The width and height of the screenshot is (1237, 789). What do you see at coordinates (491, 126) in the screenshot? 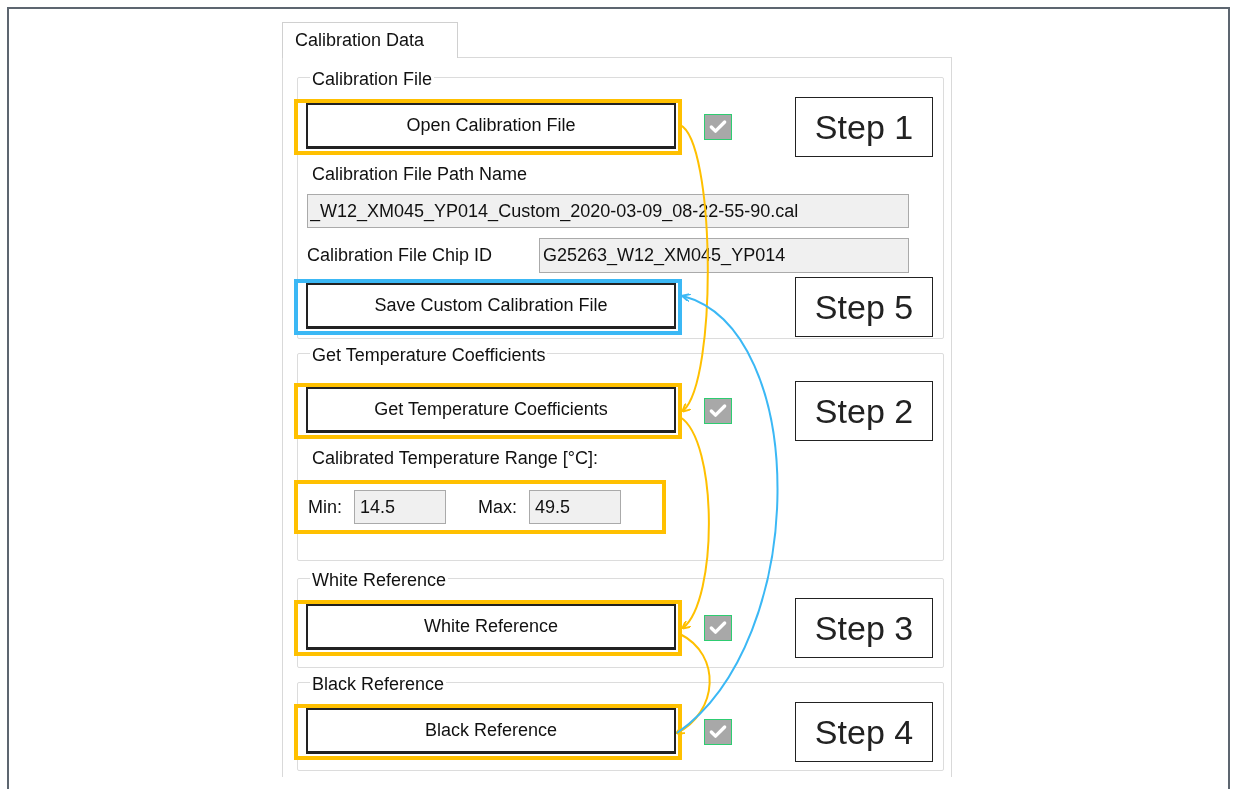
I see `action-button: Open Calibration File` at bounding box center [491, 126].